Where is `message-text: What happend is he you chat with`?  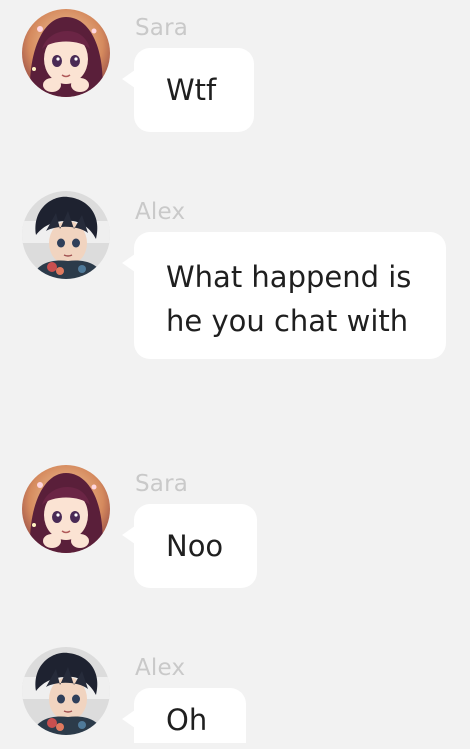
message-text: What happend is he you chat with is located at coordinates (289, 298).